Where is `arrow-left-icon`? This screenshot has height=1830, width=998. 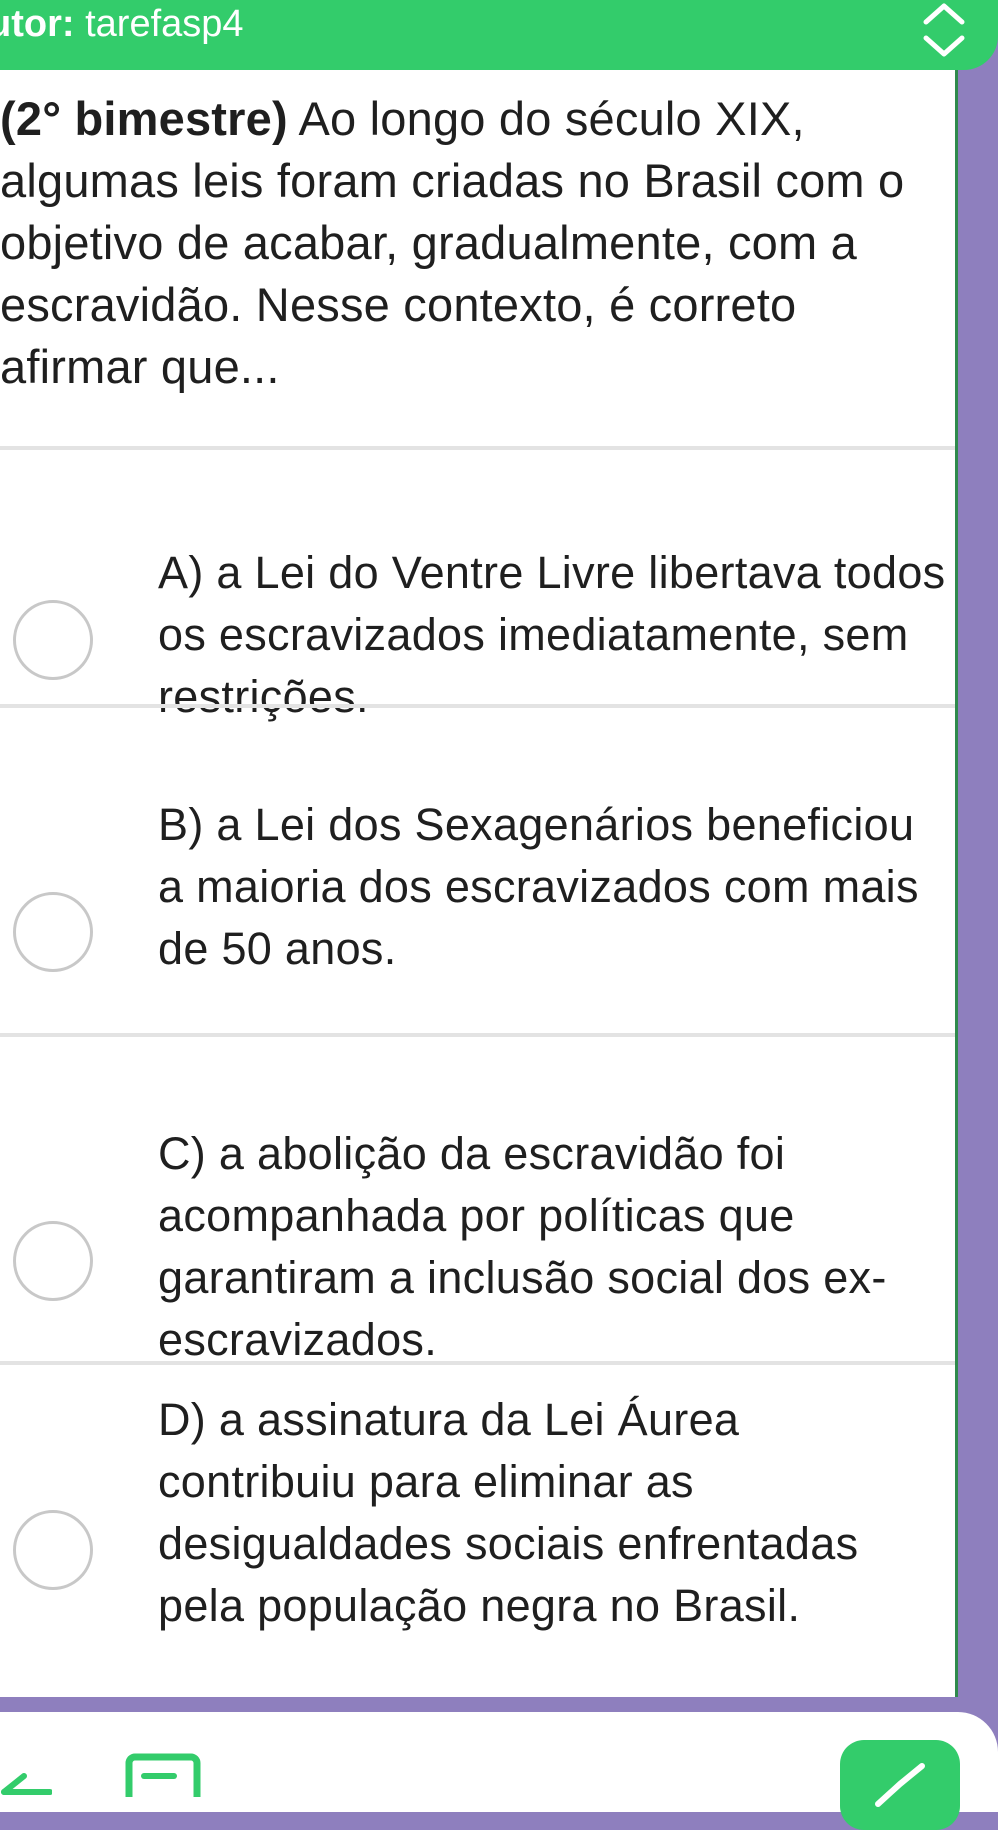 arrow-left-icon is located at coordinates (26, 1782).